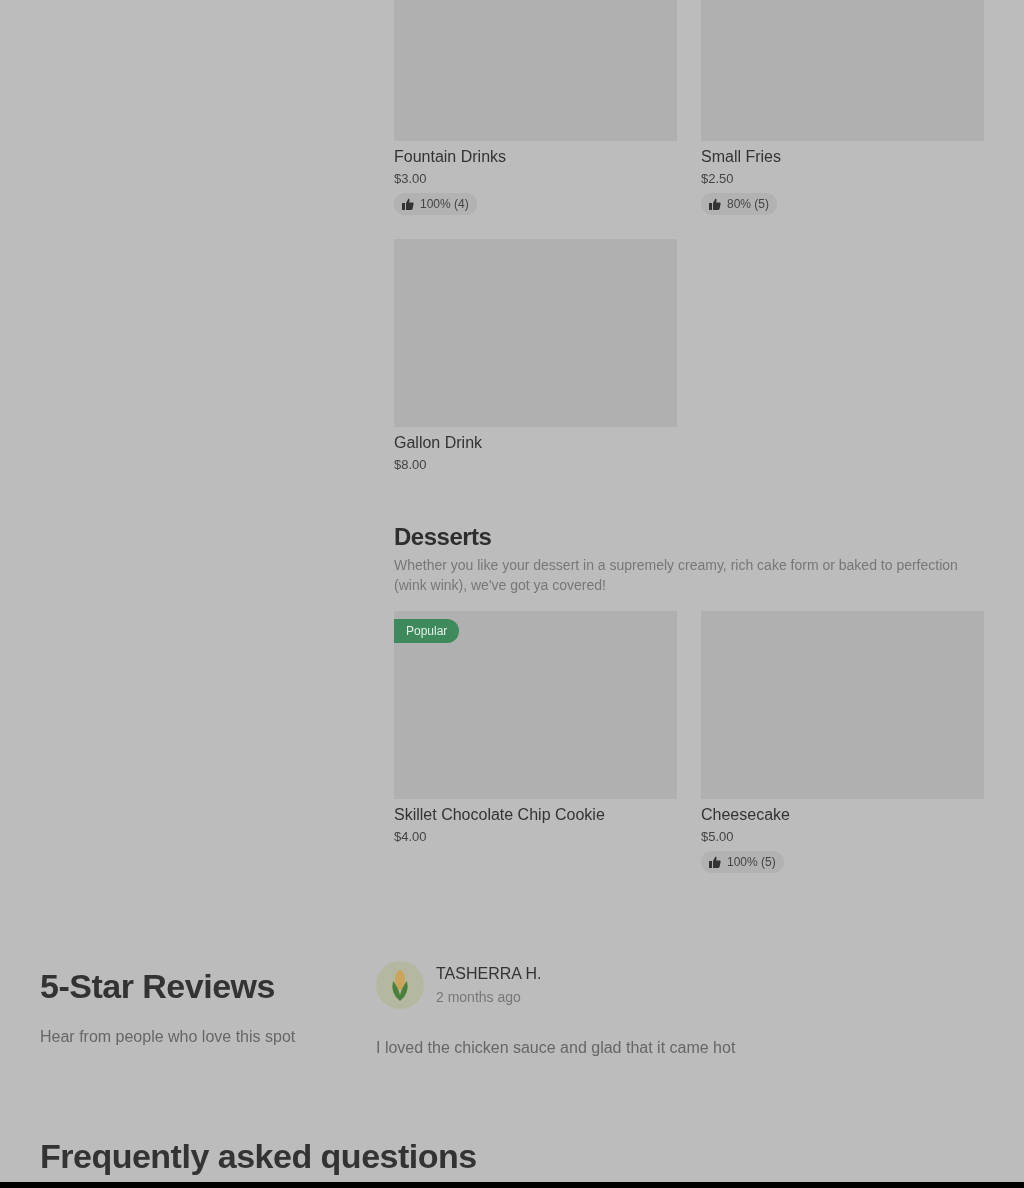 Image resolution: width=1024 pixels, height=1188 pixels. What do you see at coordinates (489, 974) in the screenshot?
I see `reviewer-name: TASHERRA H.` at bounding box center [489, 974].